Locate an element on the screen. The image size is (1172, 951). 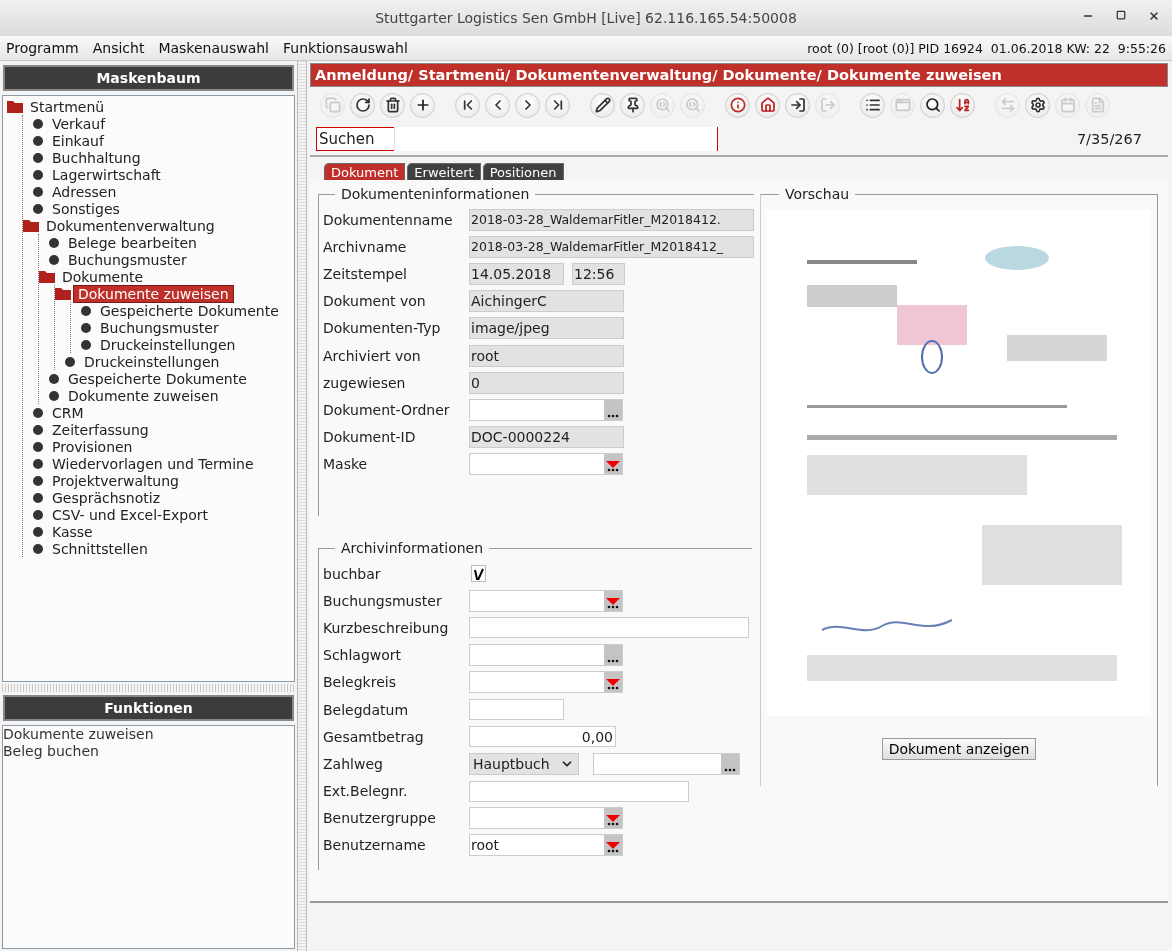
menu-item: Ansicht is located at coordinates (118, 48).